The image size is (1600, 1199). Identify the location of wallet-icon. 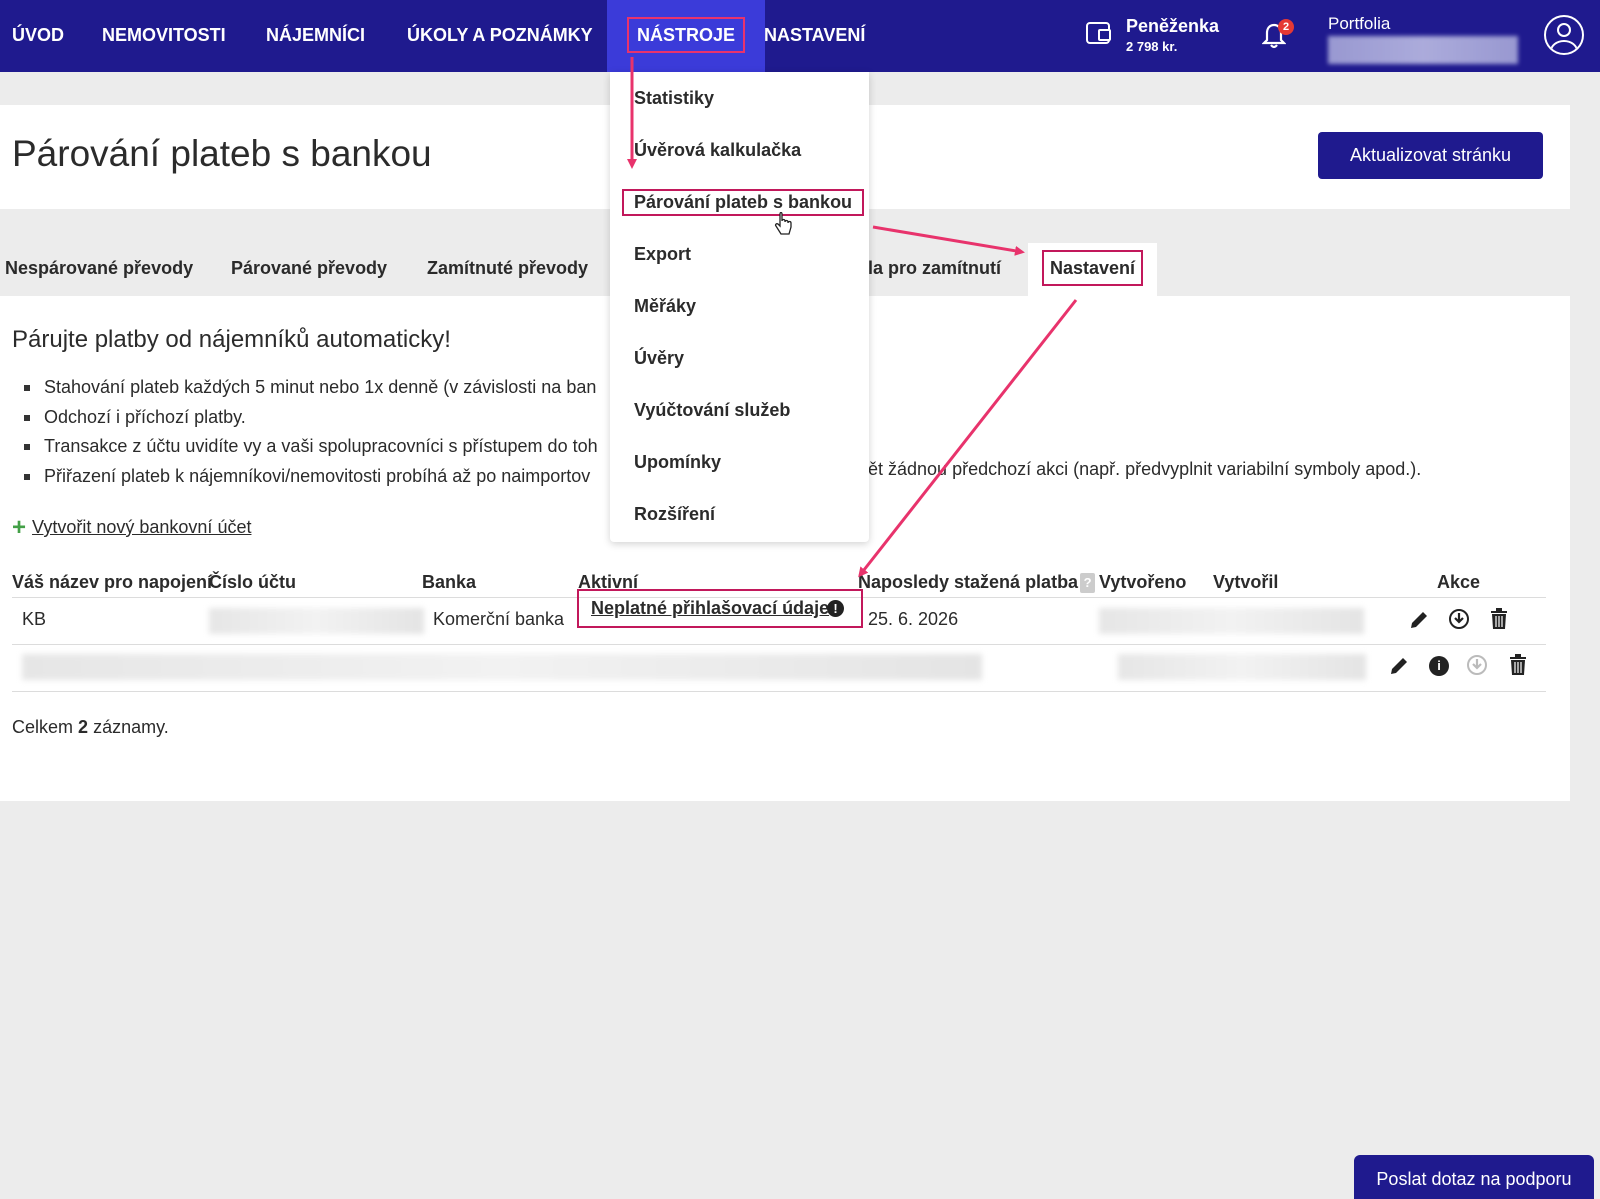
(1098, 33).